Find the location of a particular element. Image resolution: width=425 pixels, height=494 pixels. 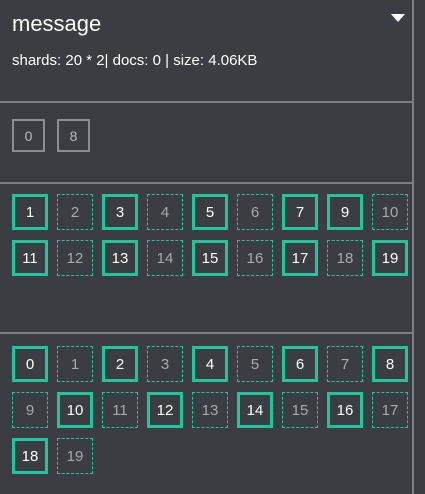

primary-shard: 13 is located at coordinates (120, 258).